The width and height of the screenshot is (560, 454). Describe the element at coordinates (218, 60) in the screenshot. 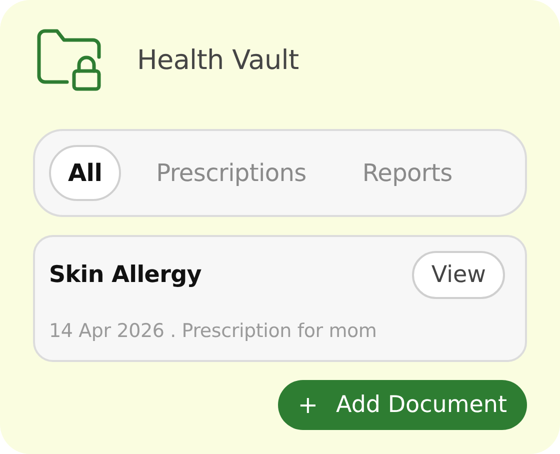

I see `vault-title: Health Vault` at that location.